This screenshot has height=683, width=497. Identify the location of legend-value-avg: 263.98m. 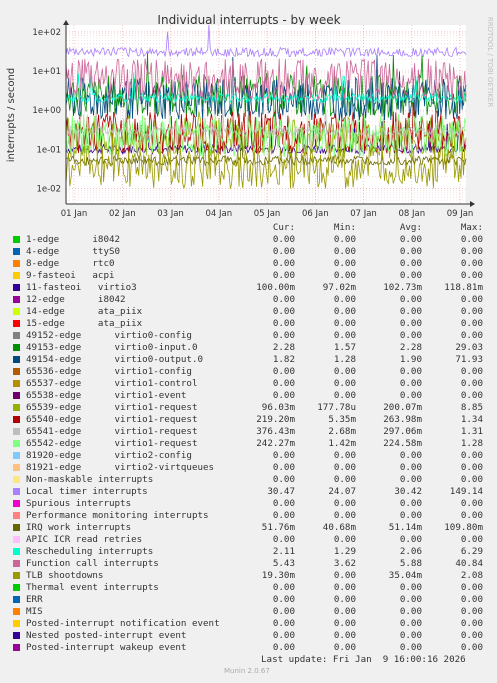
(402, 419).